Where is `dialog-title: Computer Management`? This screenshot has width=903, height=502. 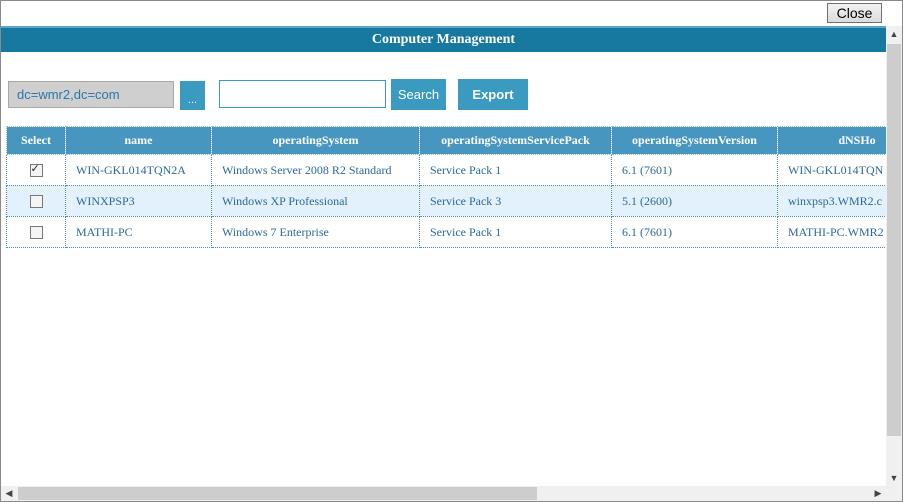 dialog-title: Computer Management is located at coordinates (443, 39).